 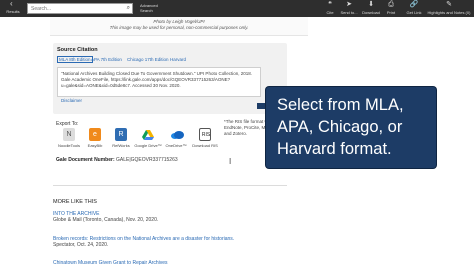 I want to click on download-label: Download, so click(x=371, y=12).